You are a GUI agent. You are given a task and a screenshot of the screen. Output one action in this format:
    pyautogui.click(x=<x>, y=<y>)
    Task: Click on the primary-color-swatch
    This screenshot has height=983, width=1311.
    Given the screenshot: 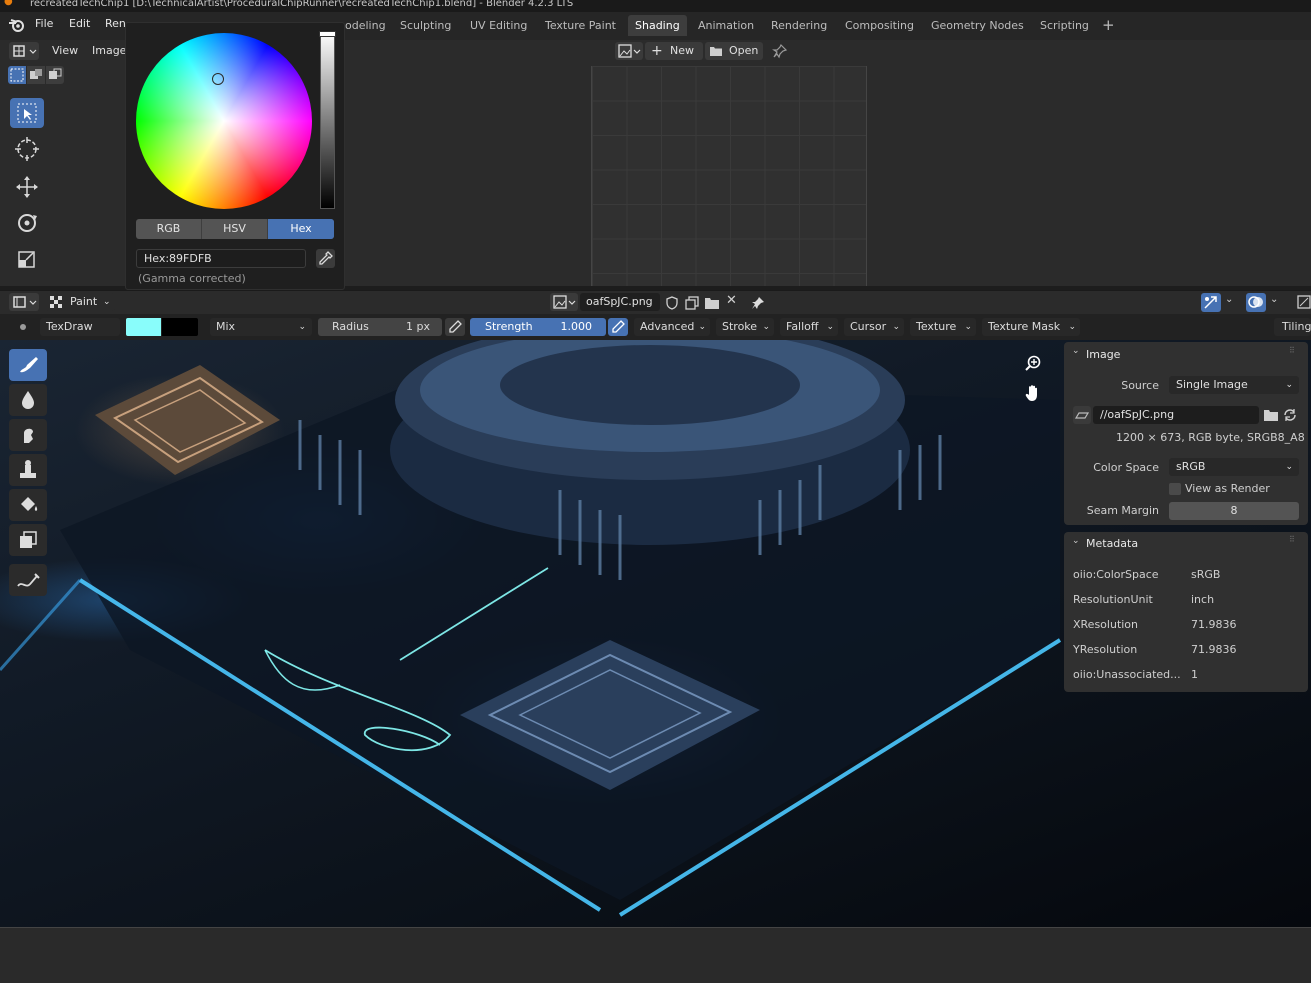 What is the action you would take?
    pyautogui.click(x=143, y=327)
    